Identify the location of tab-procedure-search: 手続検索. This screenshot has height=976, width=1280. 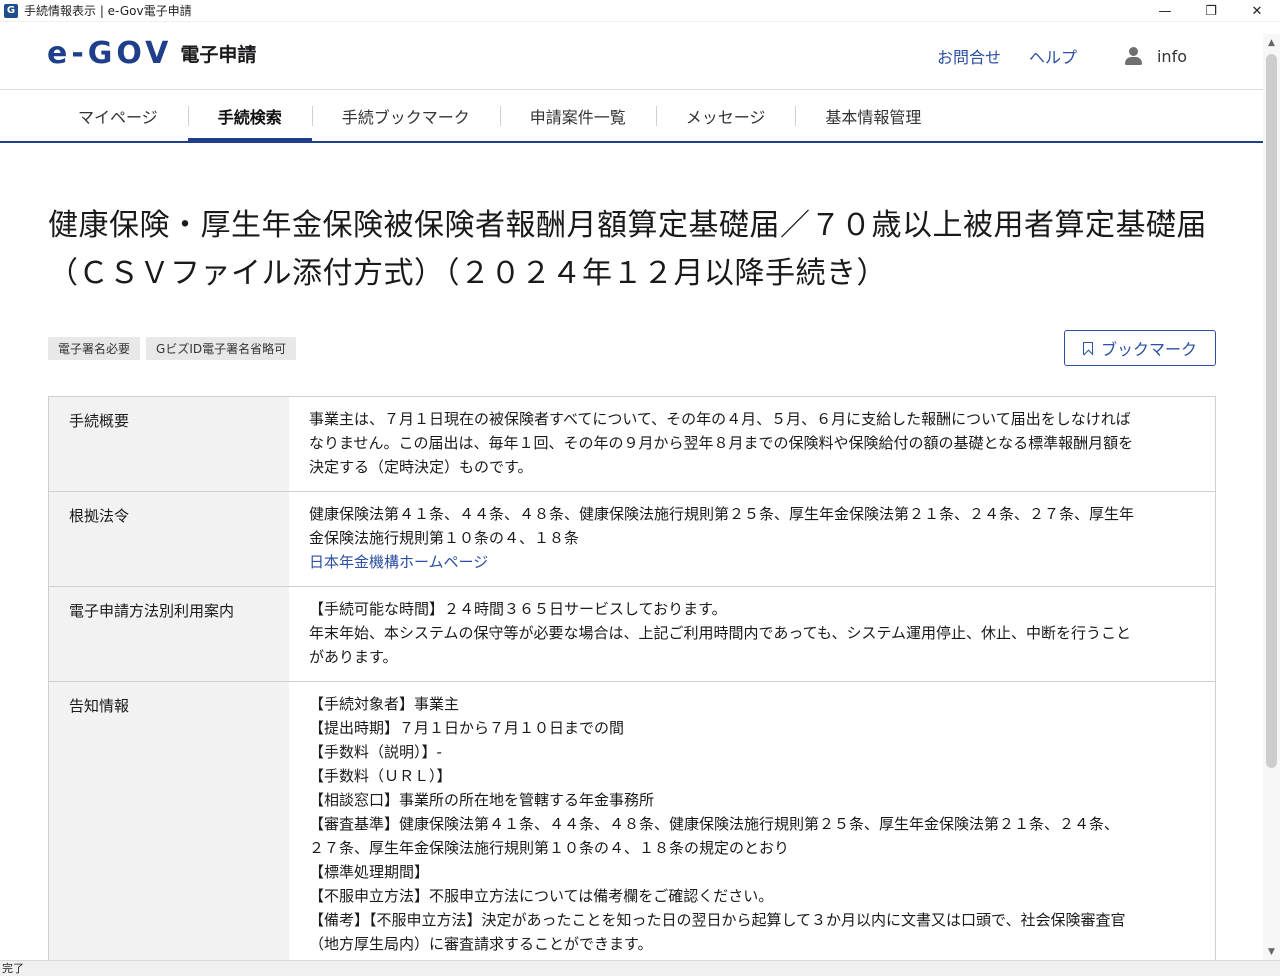
(249, 116).